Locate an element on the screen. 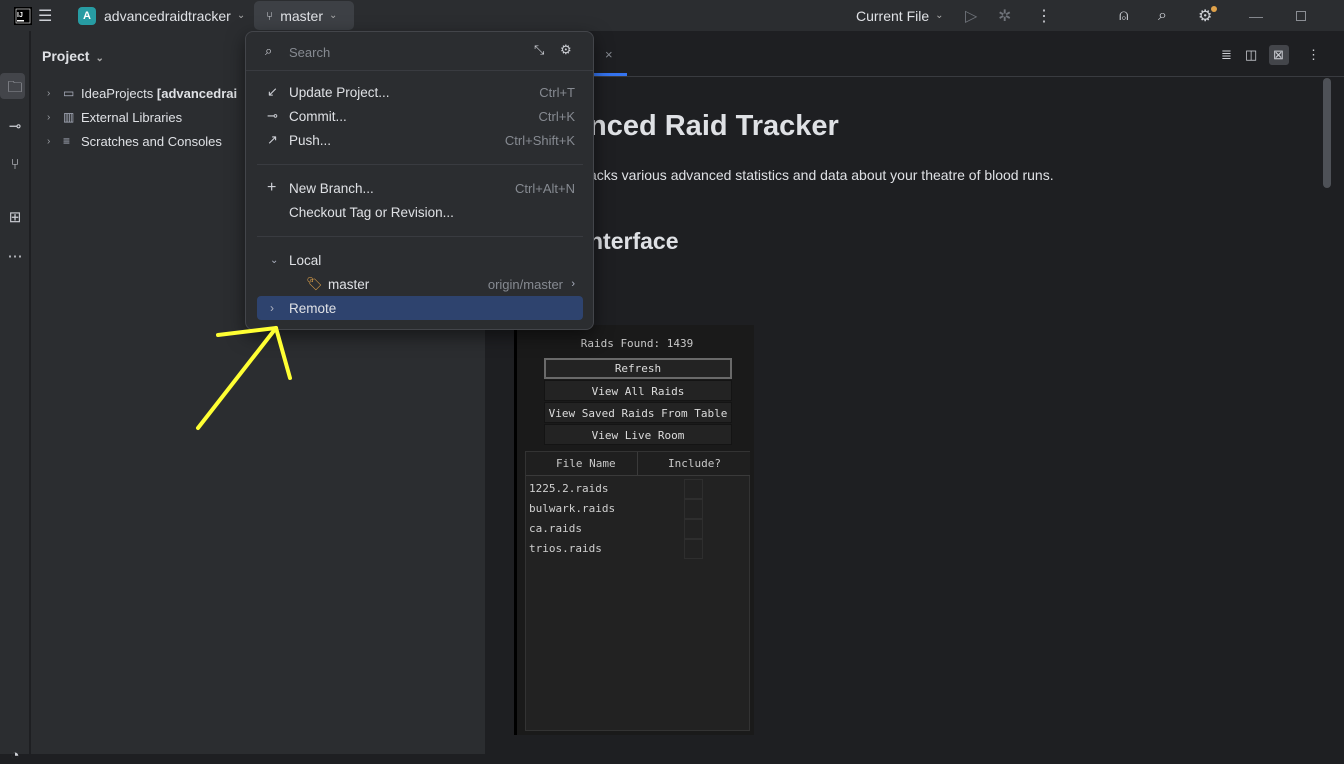 This screenshot has height=764, width=1344. local-branches-group: ⌄ Local is located at coordinates (420, 260).